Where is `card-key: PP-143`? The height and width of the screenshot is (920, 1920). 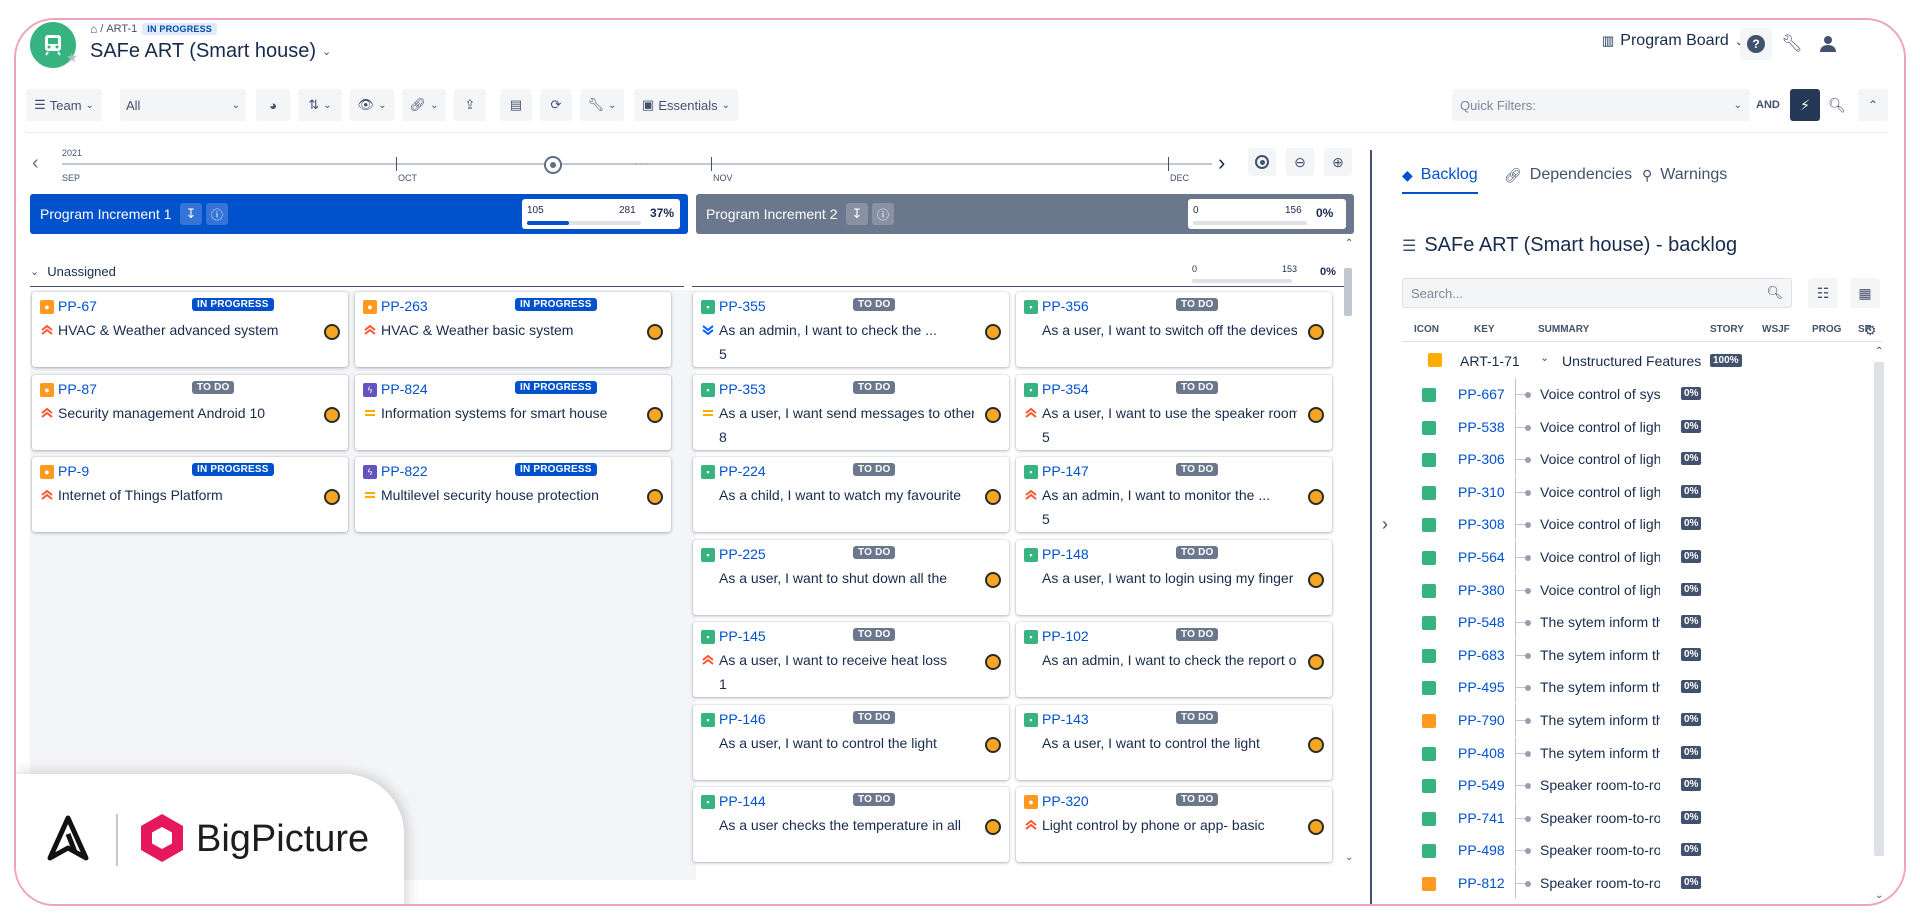
card-key: PP-143 is located at coordinates (1065, 719).